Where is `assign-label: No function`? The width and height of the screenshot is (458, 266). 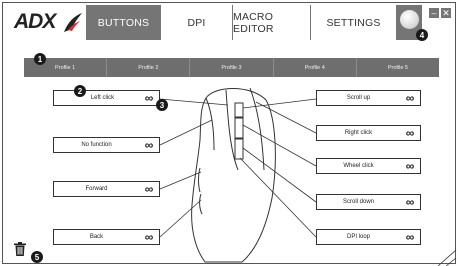 assign-label: No function is located at coordinates (96, 145).